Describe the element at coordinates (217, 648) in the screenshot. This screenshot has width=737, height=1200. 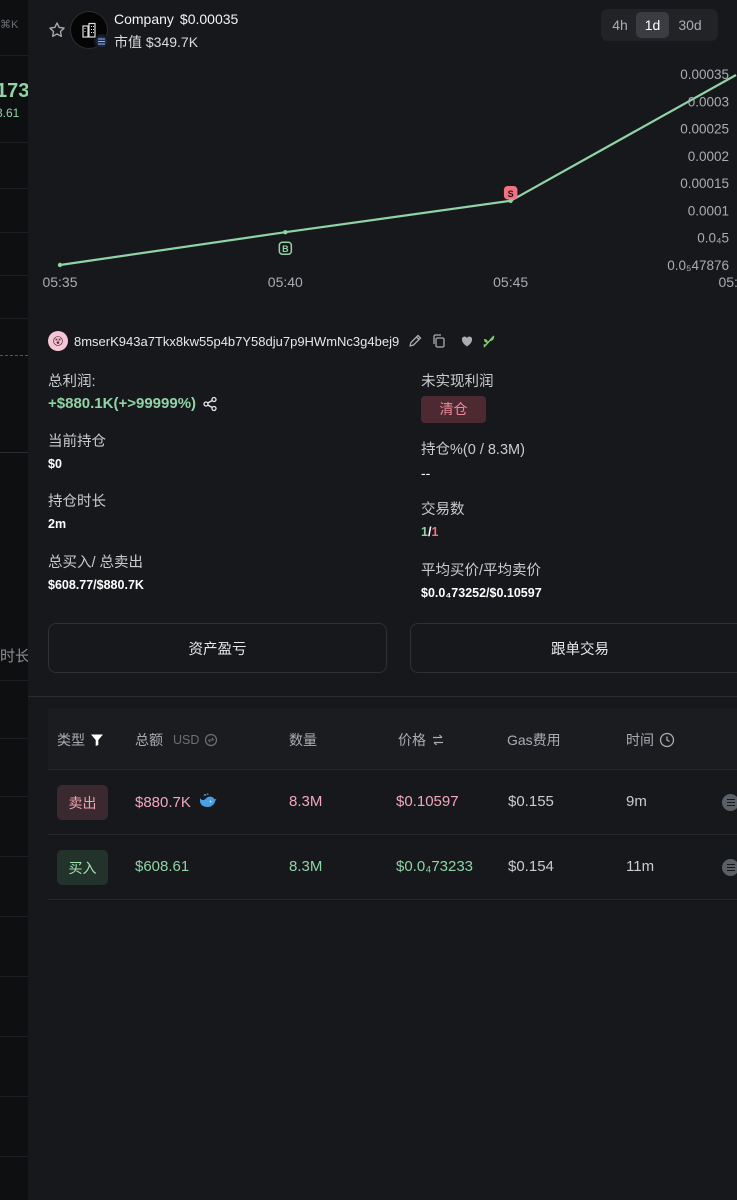
I see `pnl-button: 资产盈亏` at that location.